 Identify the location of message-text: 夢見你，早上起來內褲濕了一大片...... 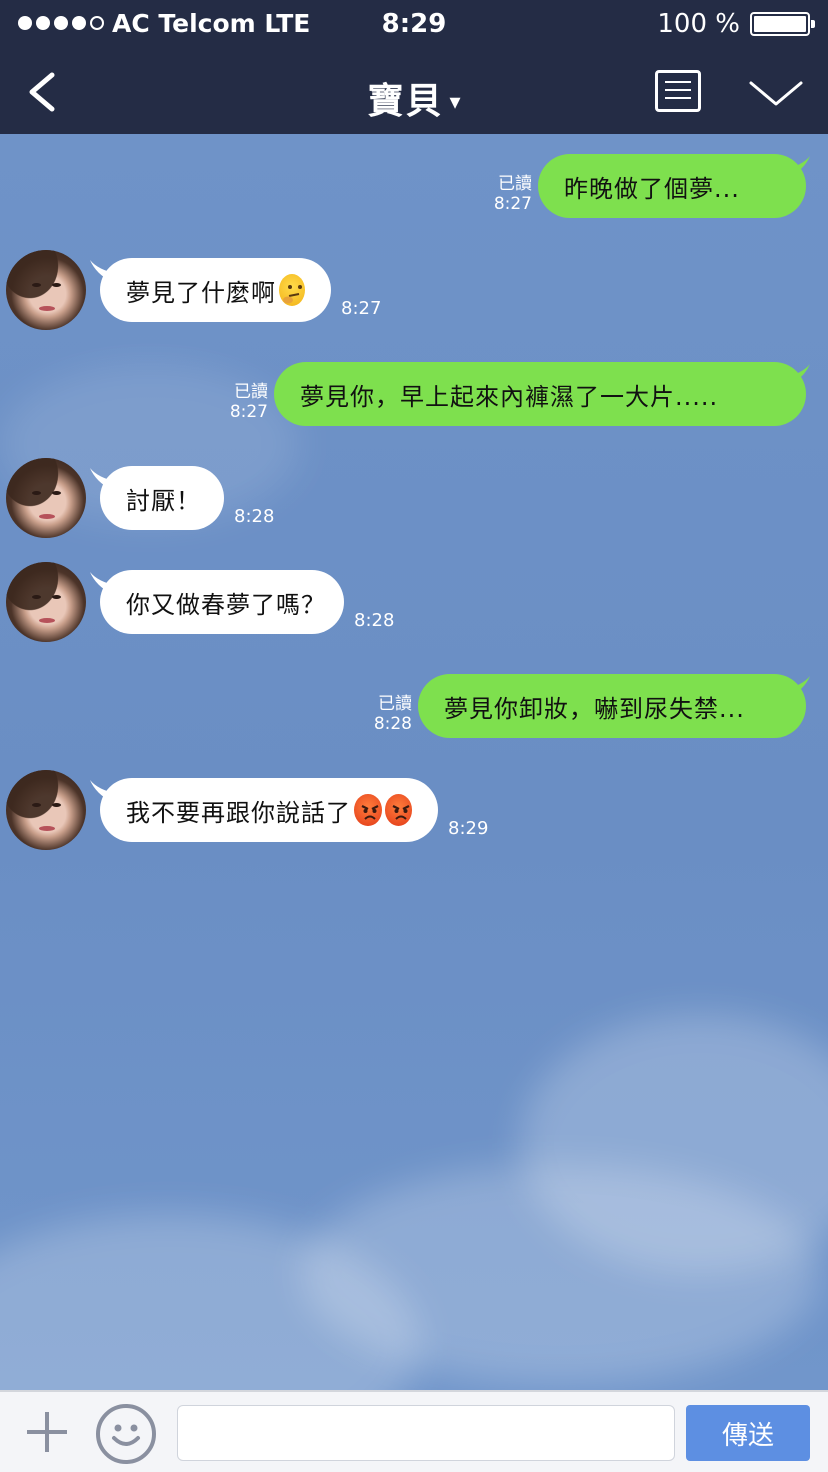
(509, 396).